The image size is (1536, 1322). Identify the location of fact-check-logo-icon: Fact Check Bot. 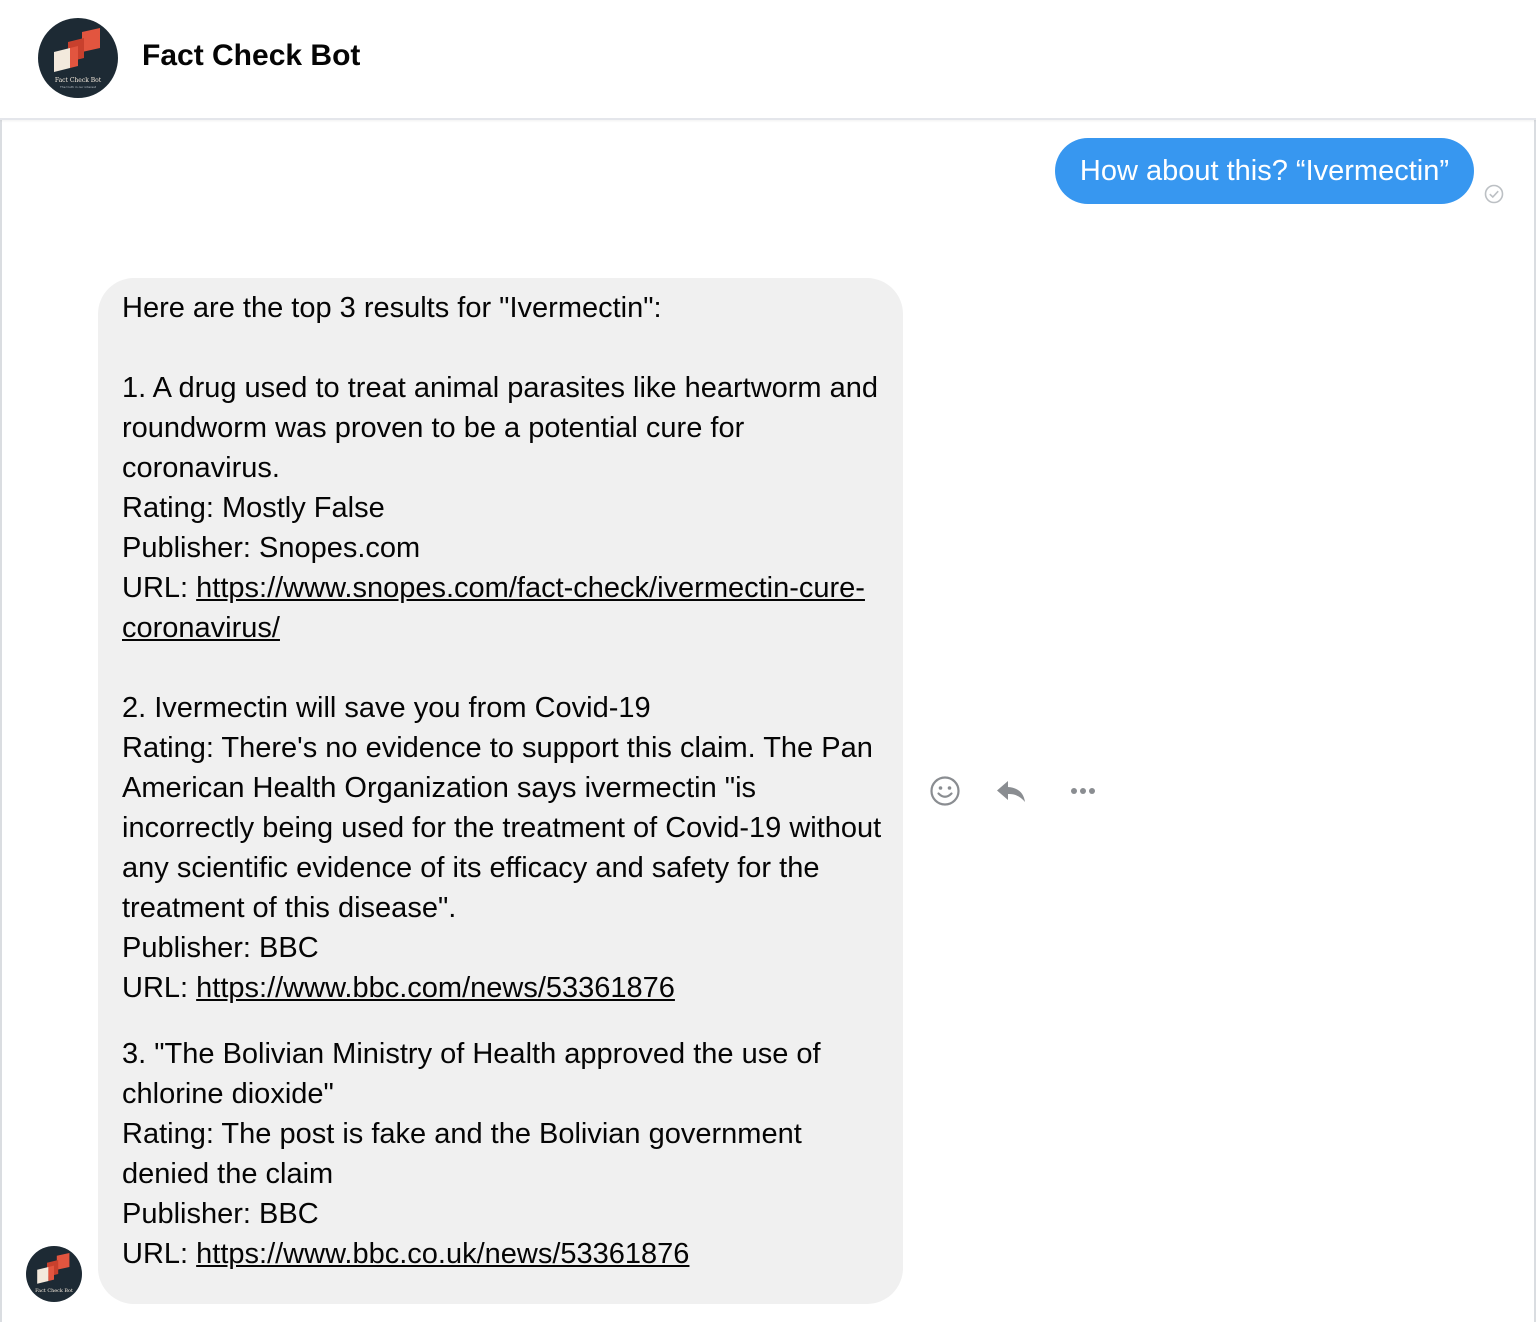
(54, 1273).